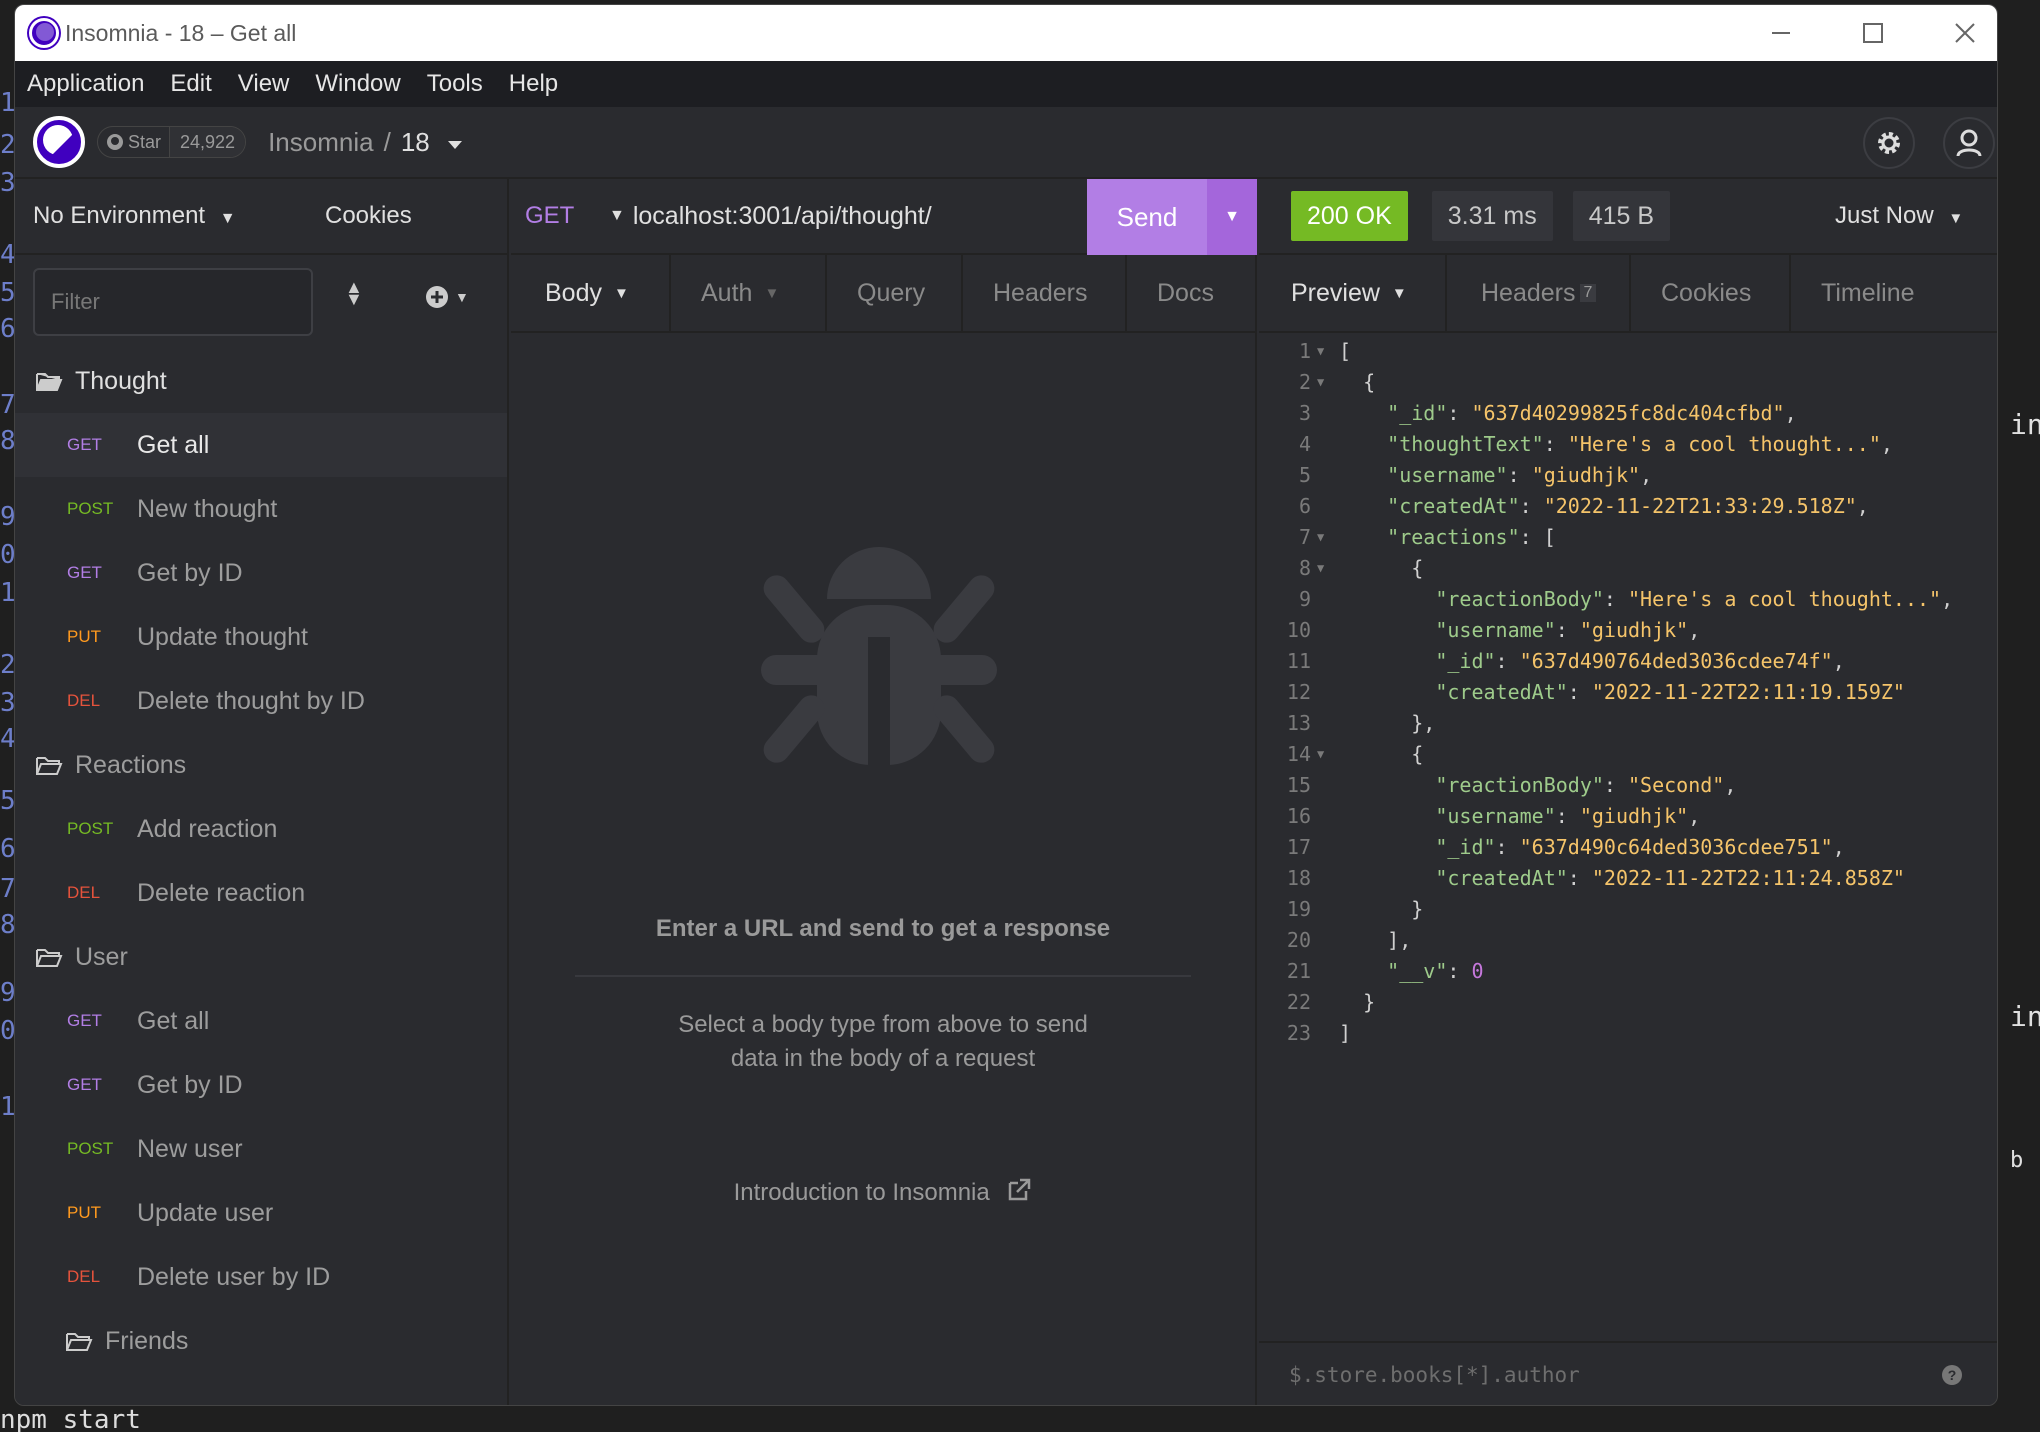  Describe the element at coordinates (883, 1192) in the screenshot. I see `introduction-link: Introduction to Insomnia` at that location.